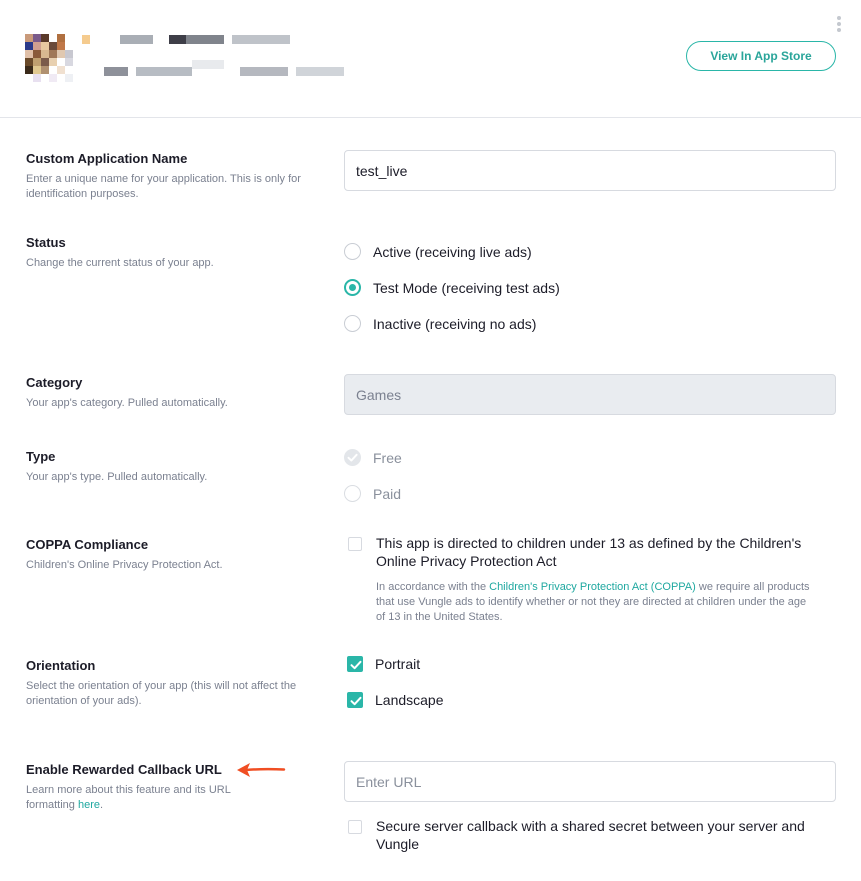 The height and width of the screenshot is (881, 861). Describe the element at coordinates (41, 456) in the screenshot. I see `type-label: Type` at that location.